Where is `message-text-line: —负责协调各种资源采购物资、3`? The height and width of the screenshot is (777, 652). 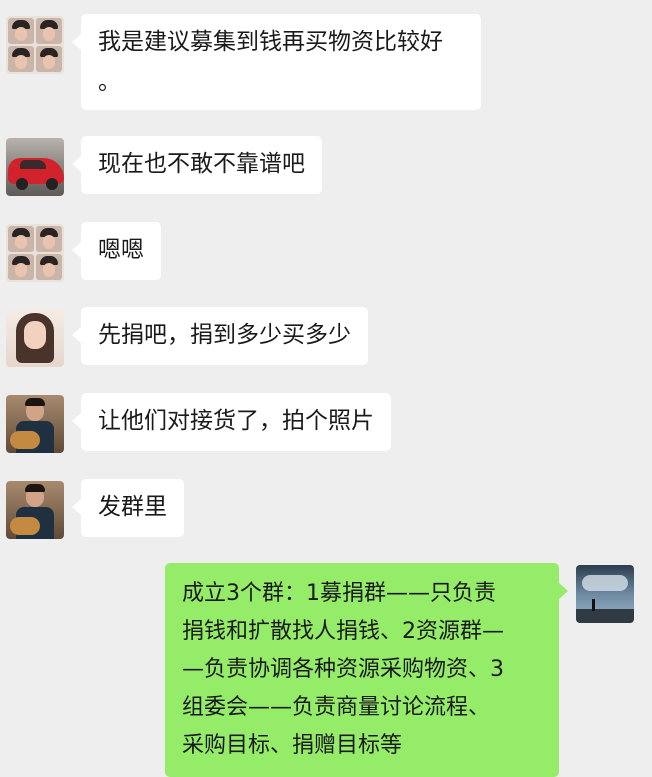
message-text-line: —负责协调各种资源采购物资、3 is located at coordinates (343, 669).